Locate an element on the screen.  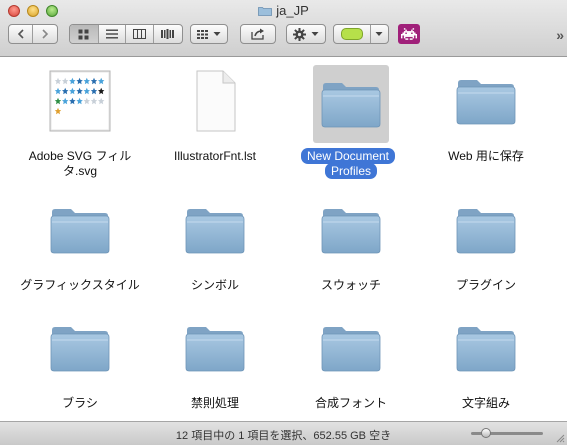
item-label-text: グラフィックスタイル is located at coordinates (80, 285).